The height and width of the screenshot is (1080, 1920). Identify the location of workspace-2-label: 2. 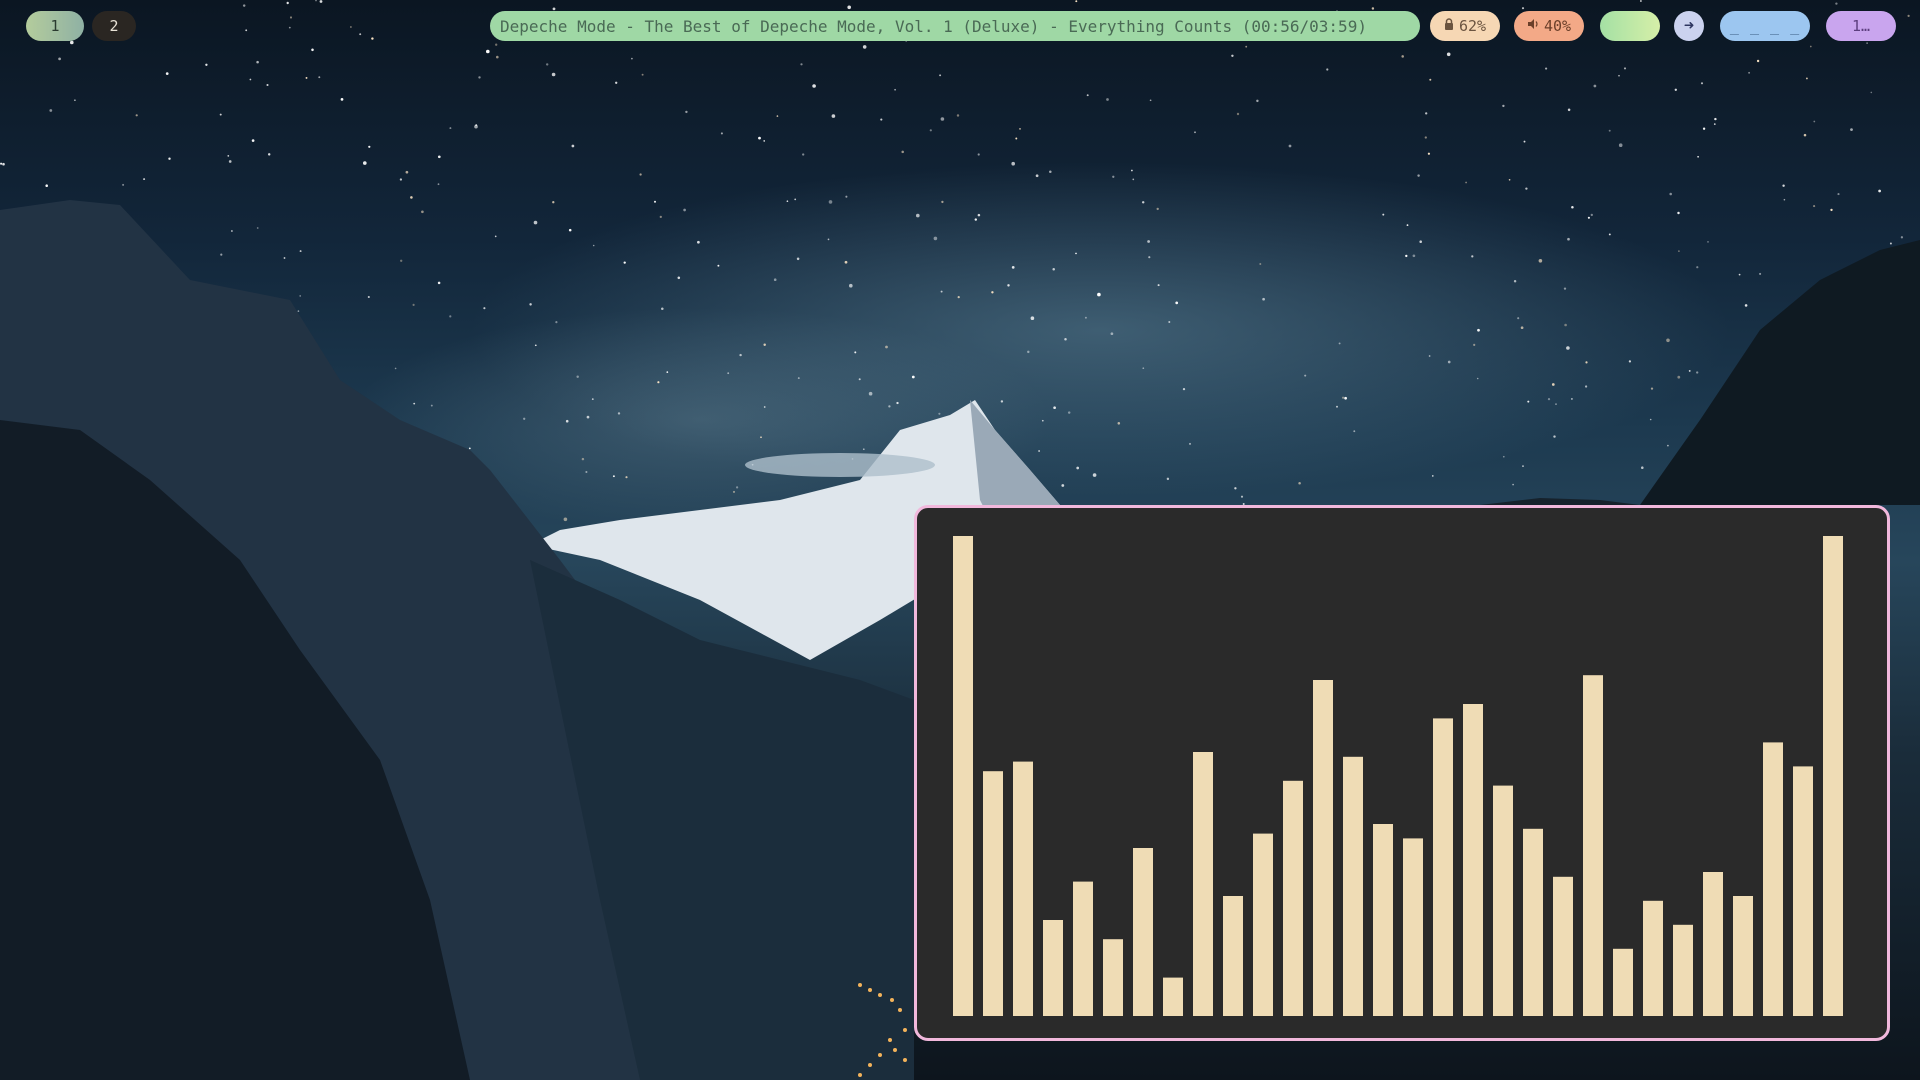
(114, 26).